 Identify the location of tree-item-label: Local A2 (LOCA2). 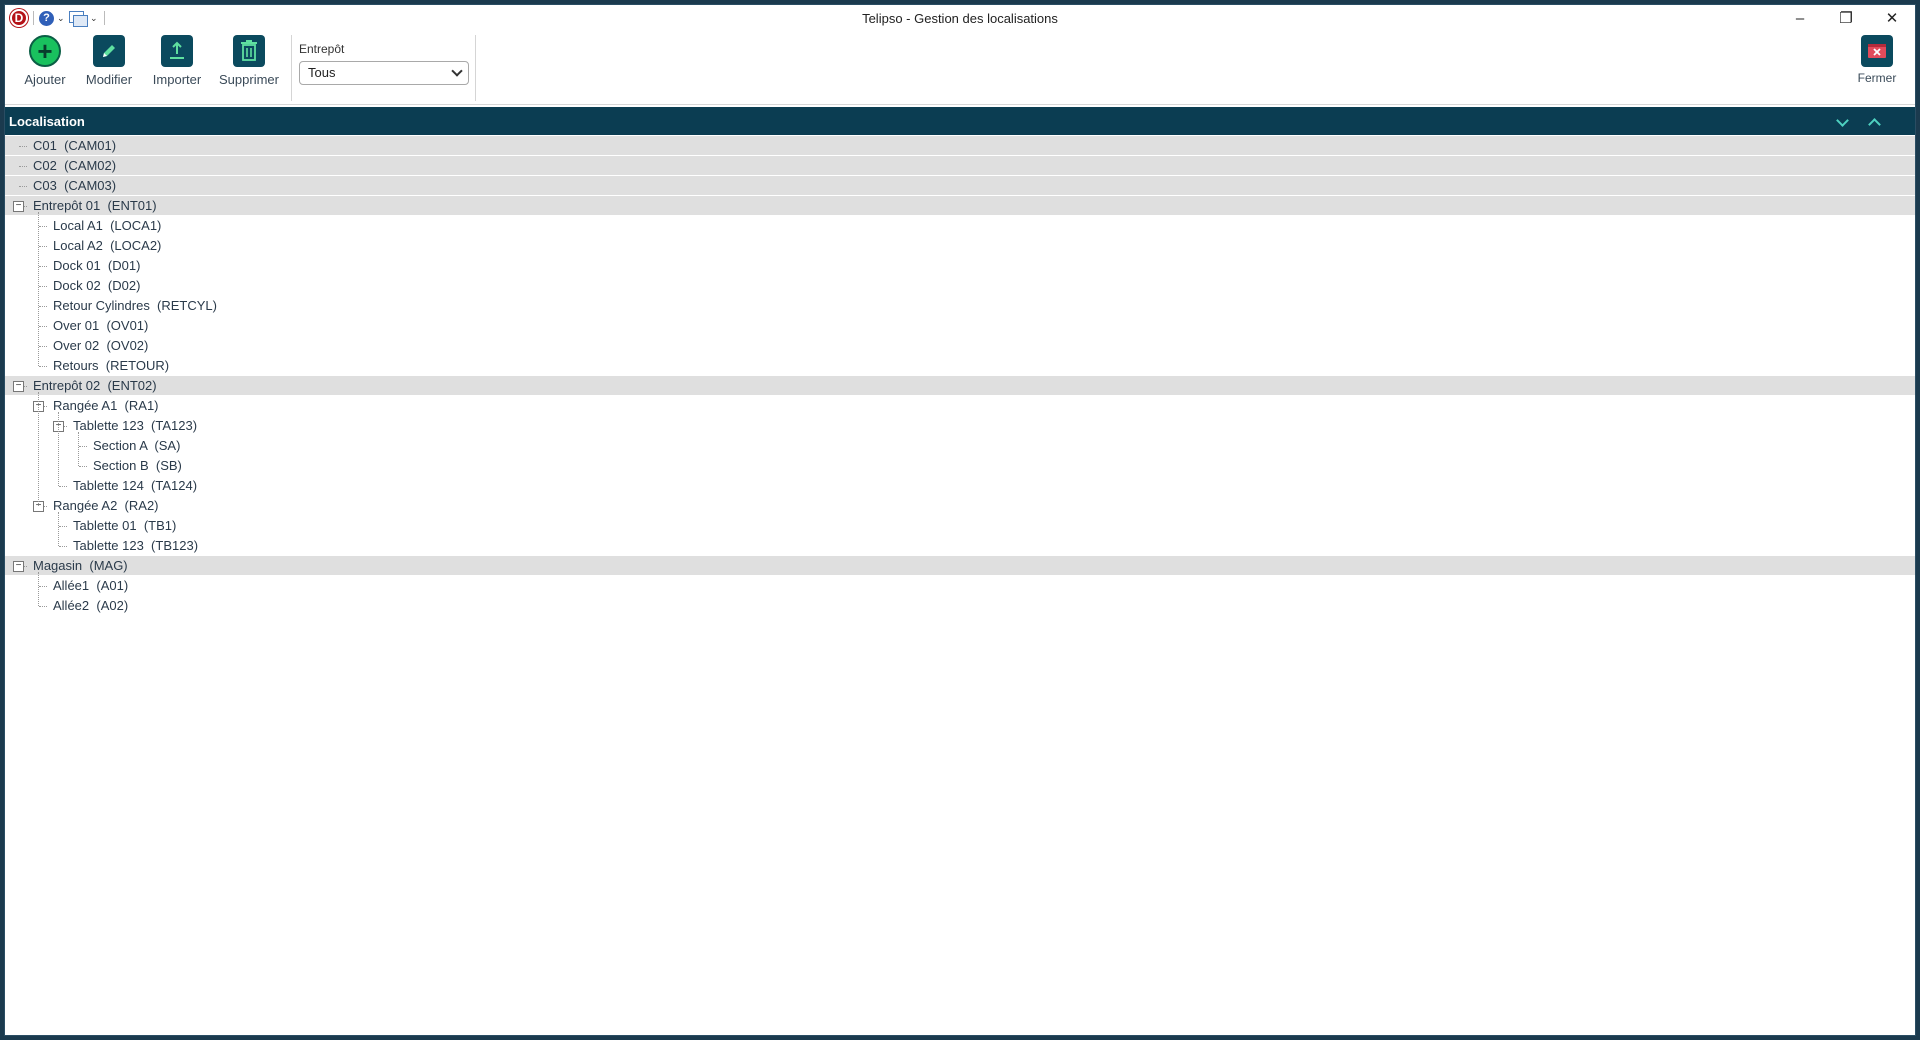
(107, 245).